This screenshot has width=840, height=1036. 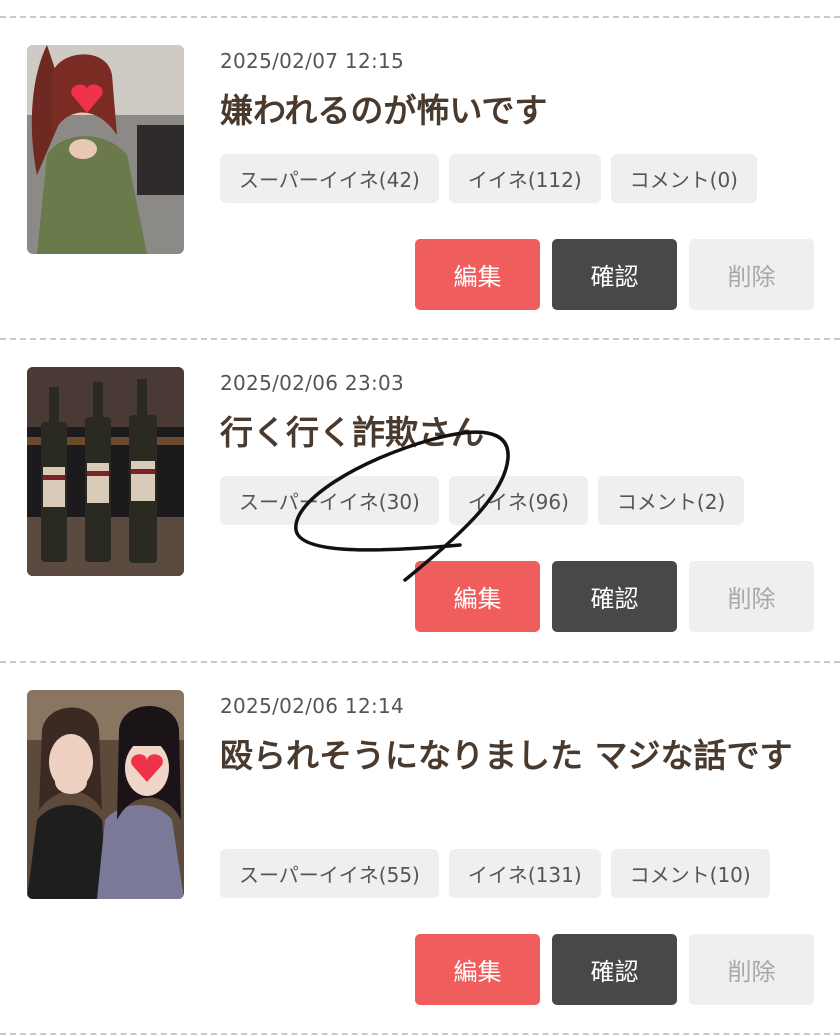 I want to click on like-chip: イイネ(131), so click(x=524, y=873).